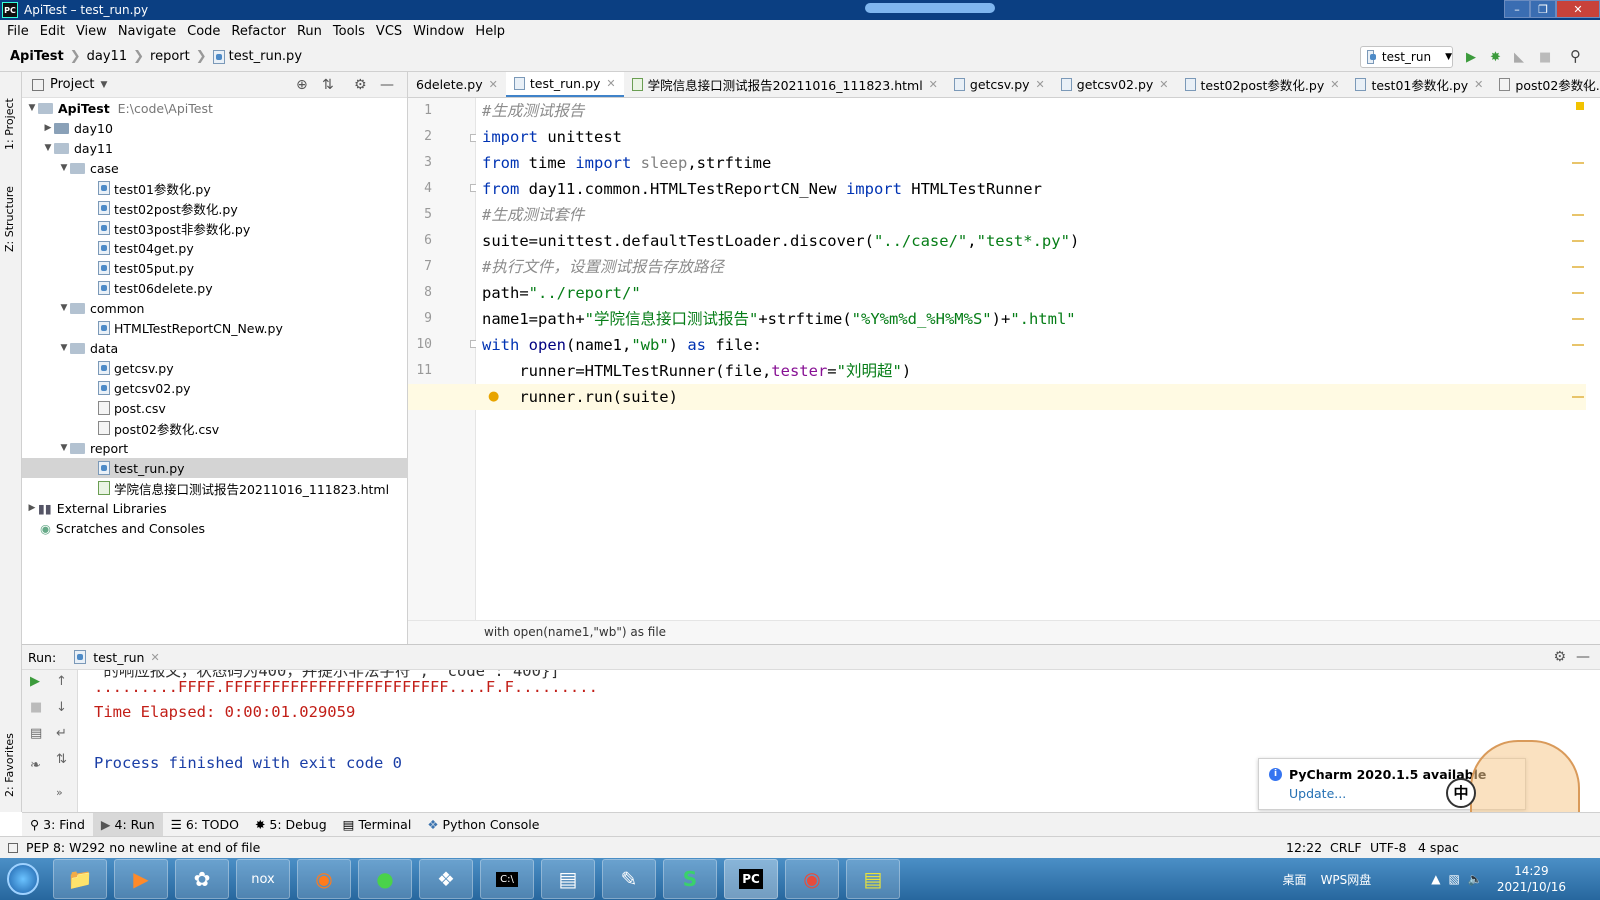 The height and width of the screenshot is (900, 1600). I want to click on pin-icon: ❧, so click(35, 765).